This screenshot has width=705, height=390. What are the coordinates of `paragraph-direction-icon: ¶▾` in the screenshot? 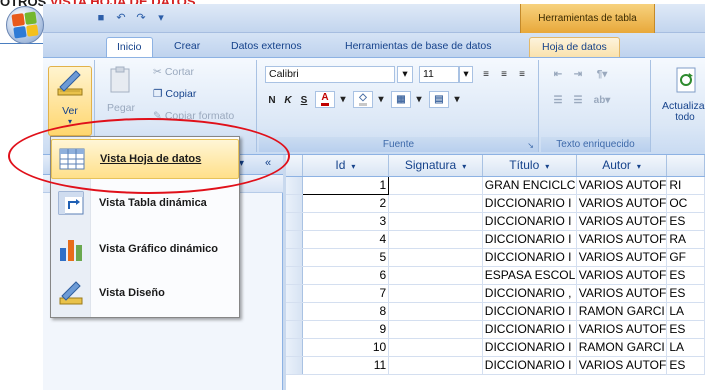 It's located at (602, 74).